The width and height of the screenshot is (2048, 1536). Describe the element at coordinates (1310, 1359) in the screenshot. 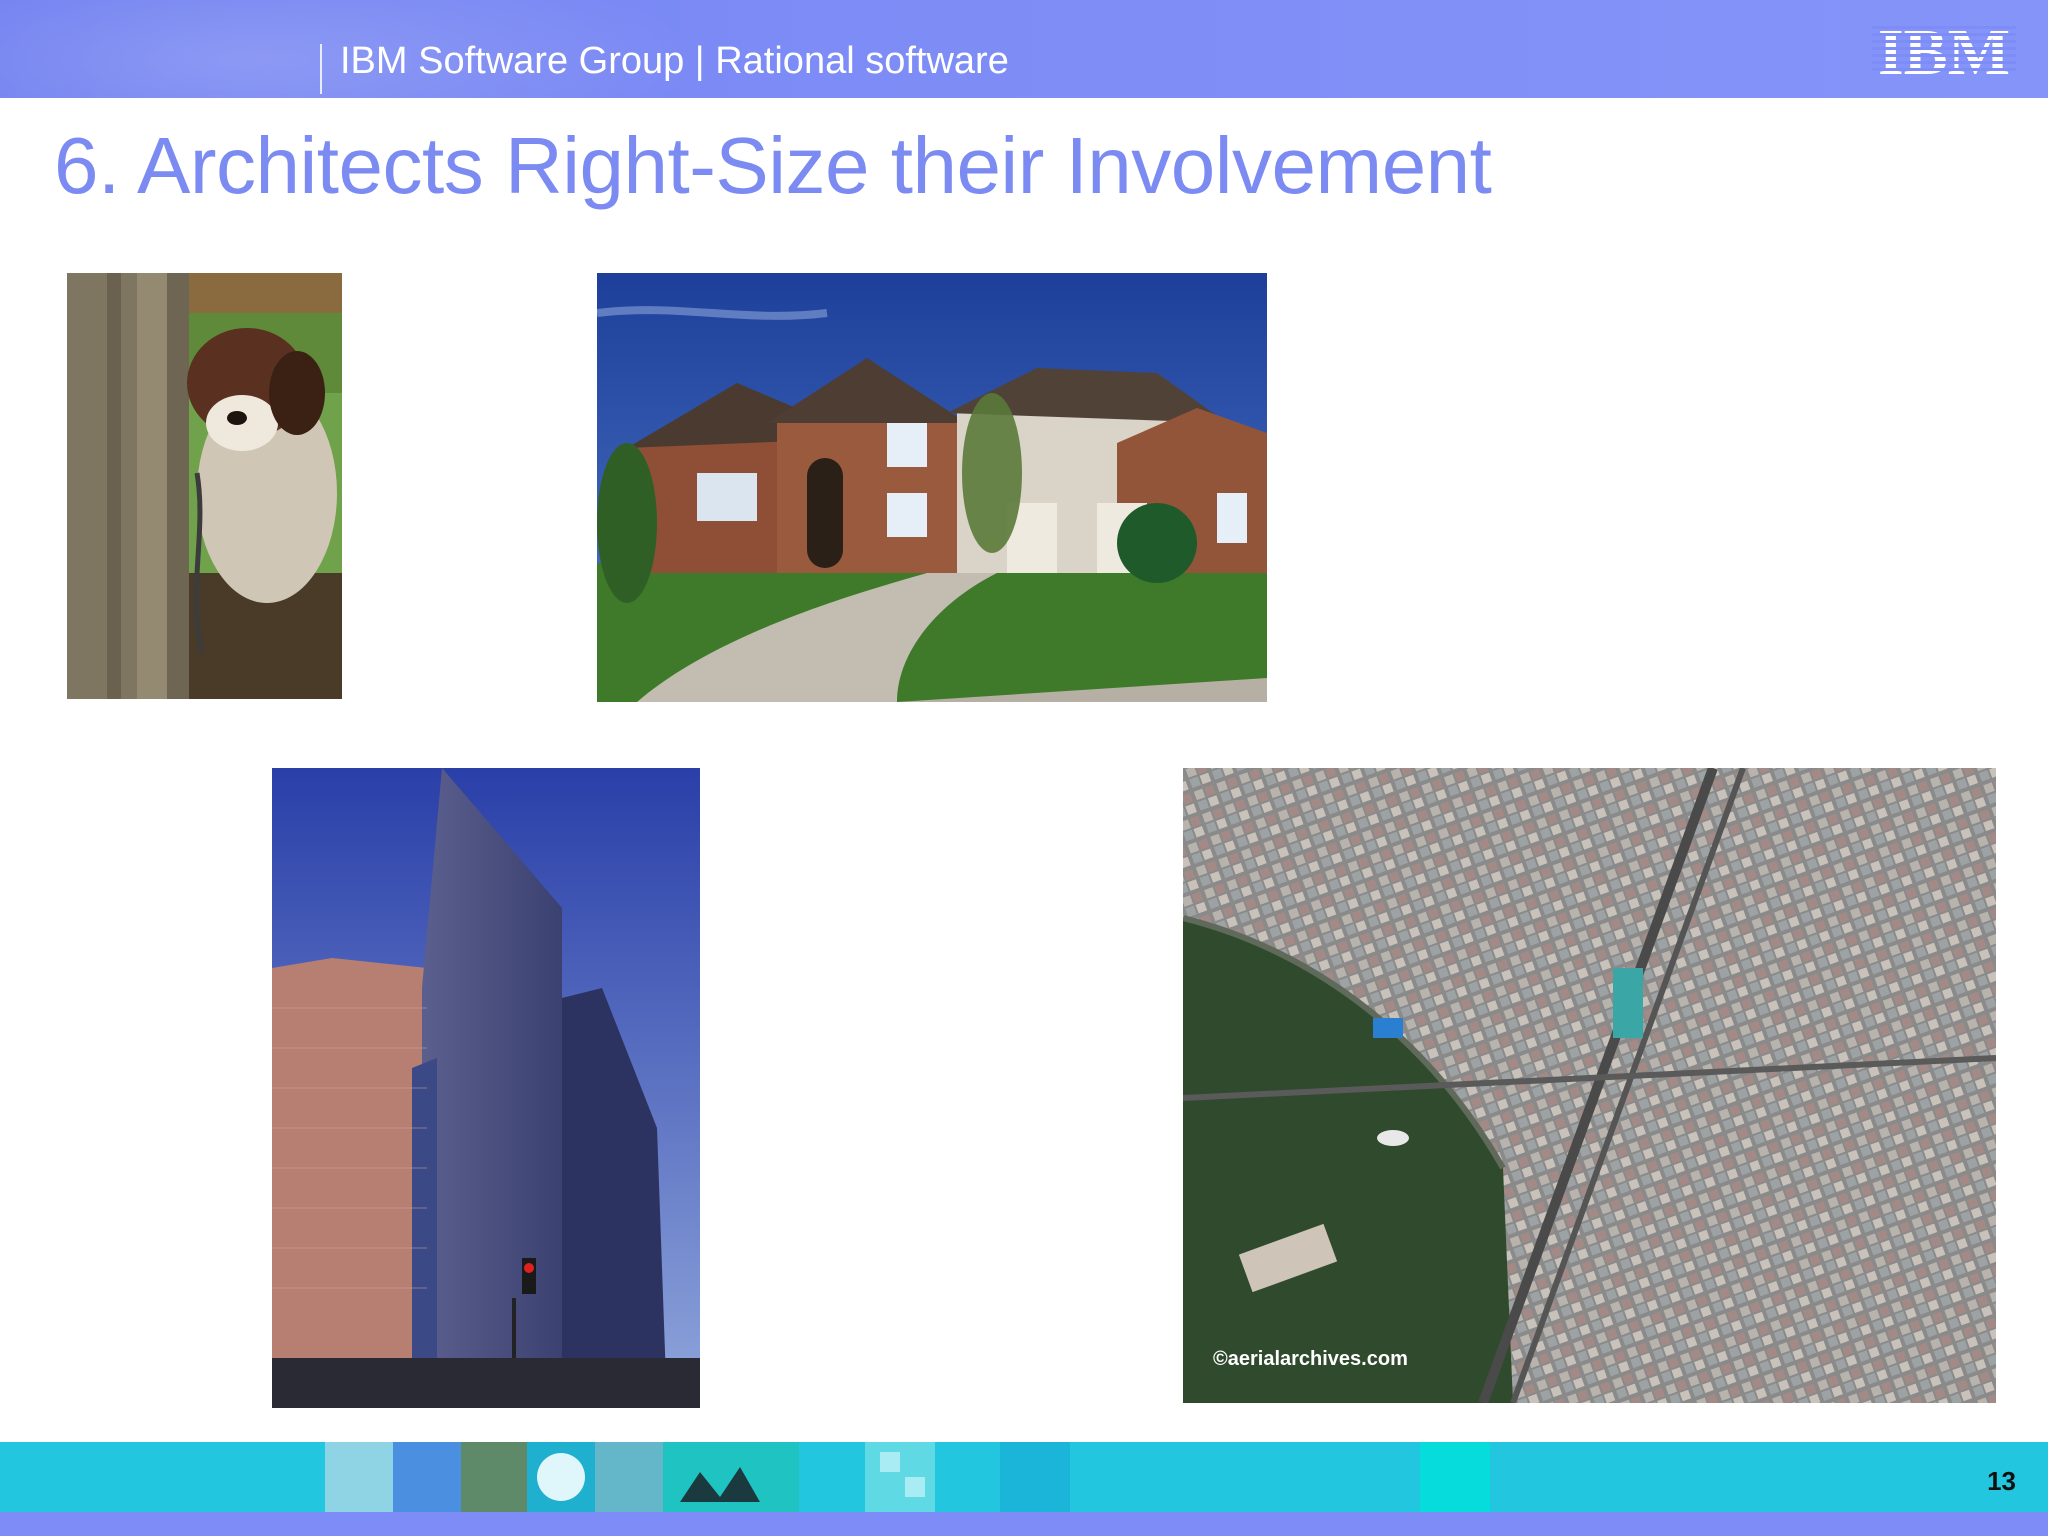

I see `photo-caption: ©aerialarchives.com` at that location.